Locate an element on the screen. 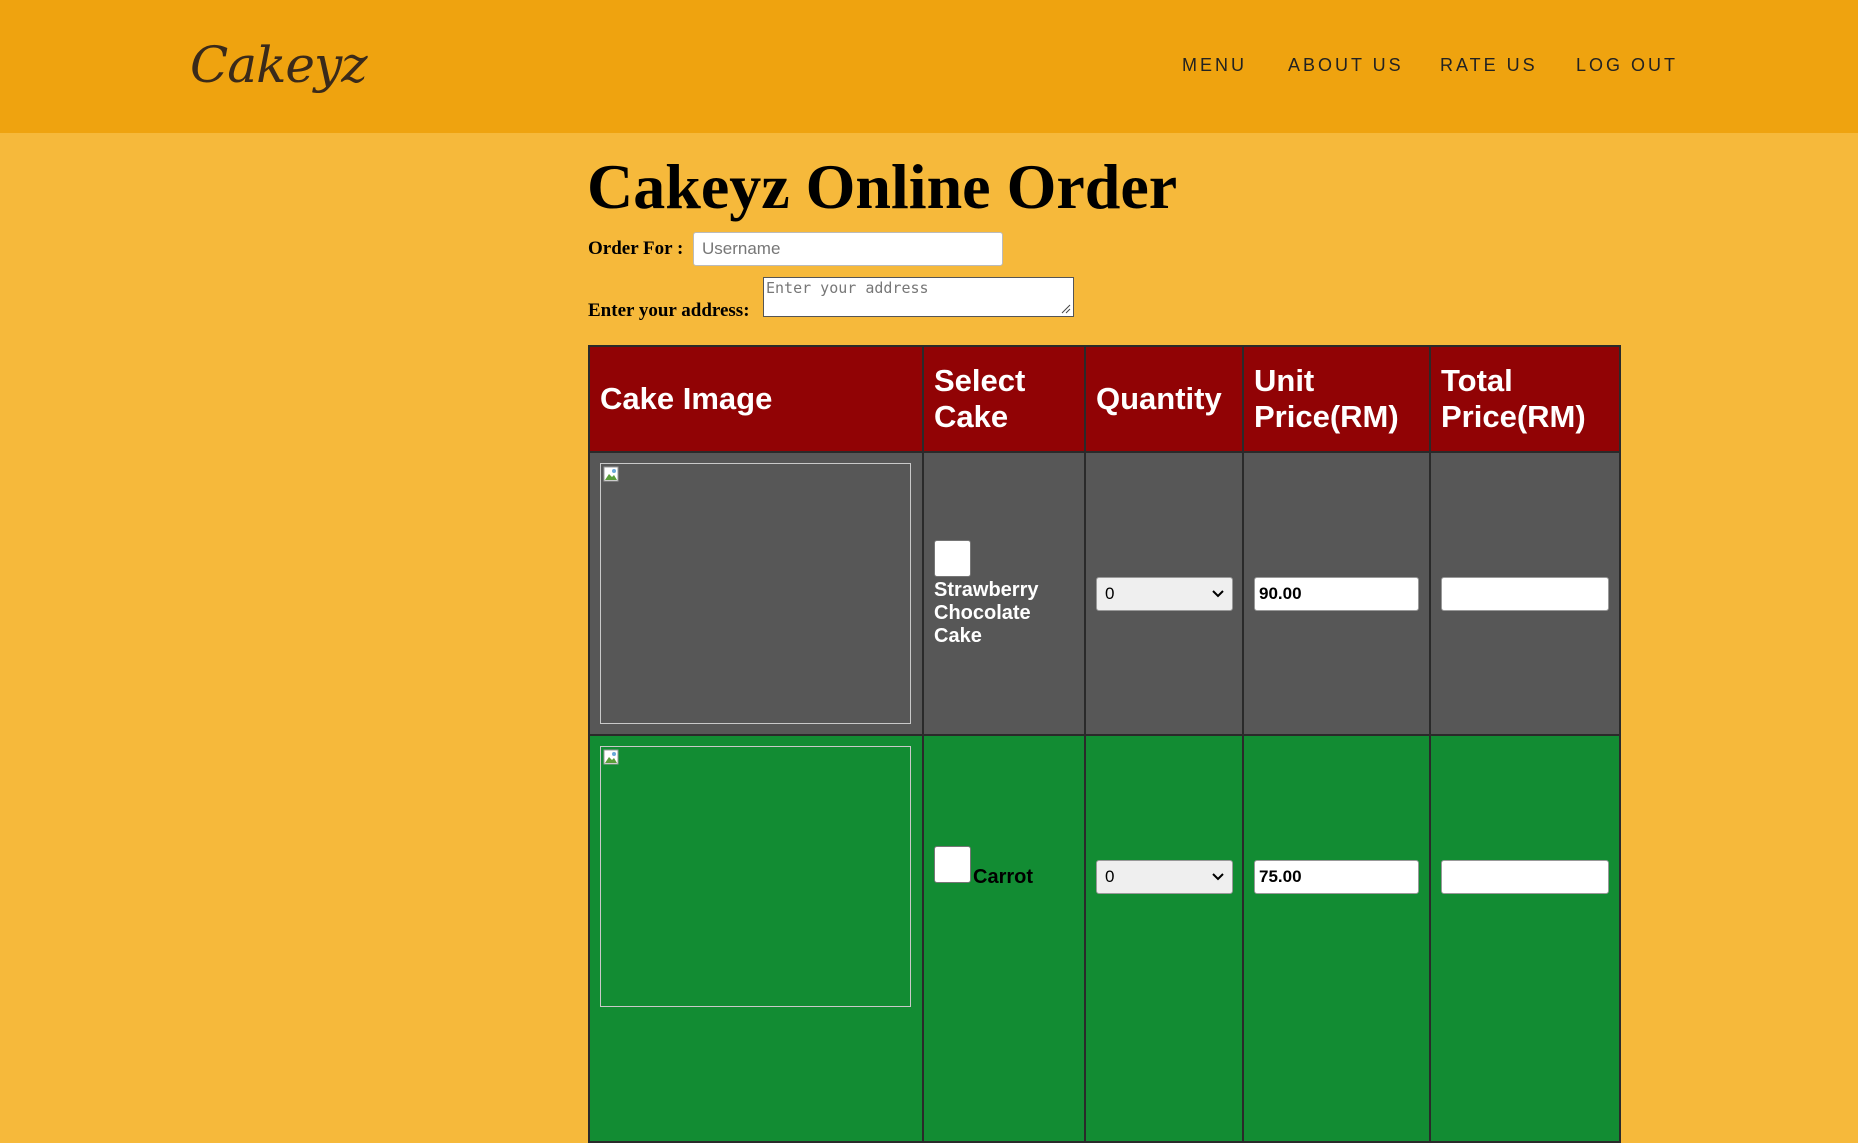  top-navbar: Cakeyz MENU ABOUT US RATE US LOG OUT is located at coordinates (929, 66).